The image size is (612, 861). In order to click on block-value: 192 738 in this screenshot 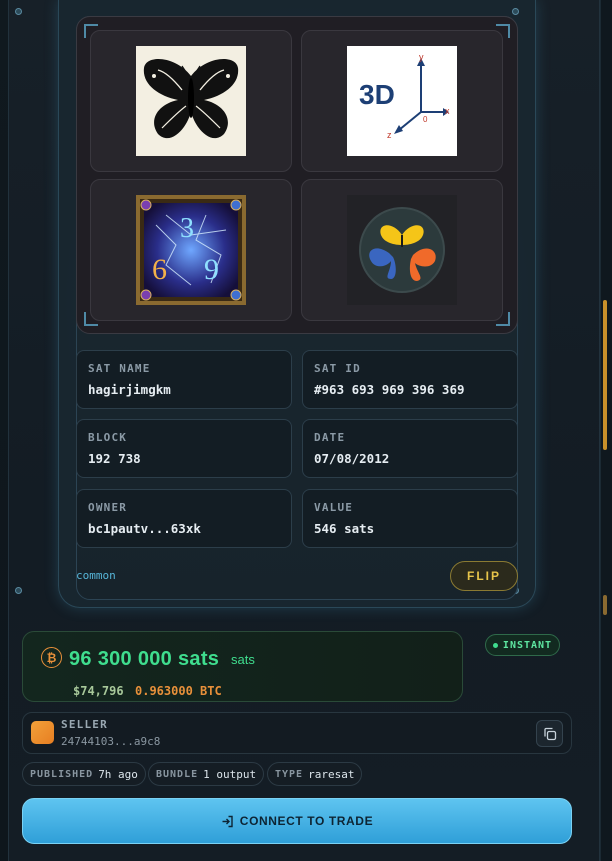, I will do `click(114, 458)`.